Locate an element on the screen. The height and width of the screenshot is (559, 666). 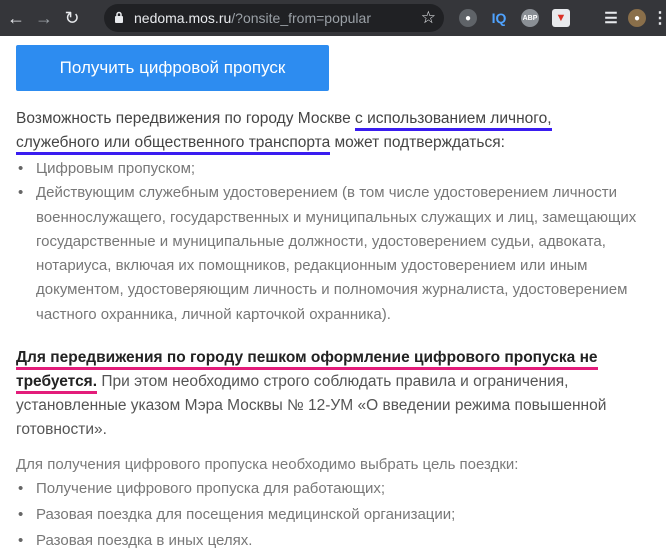
address-bar: nedoma.mos.ru/?onsite_from=popular ☆ is located at coordinates (274, 18).